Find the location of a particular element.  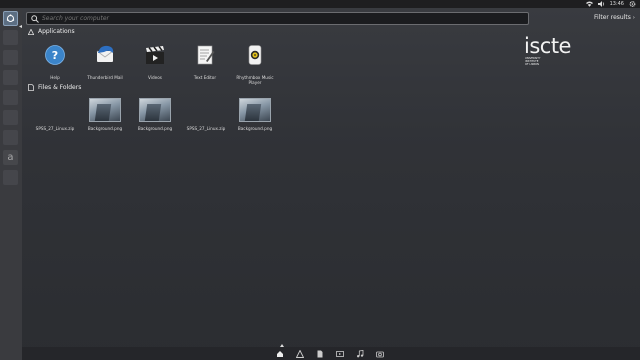

videos-icon is located at coordinates (155, 54).